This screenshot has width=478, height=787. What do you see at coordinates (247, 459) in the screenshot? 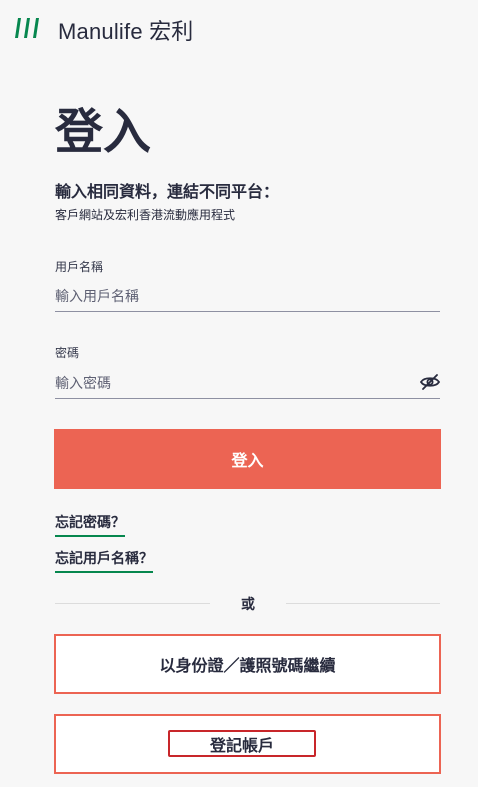
I see `login-button: 登入` at bounding box center [247, 459].